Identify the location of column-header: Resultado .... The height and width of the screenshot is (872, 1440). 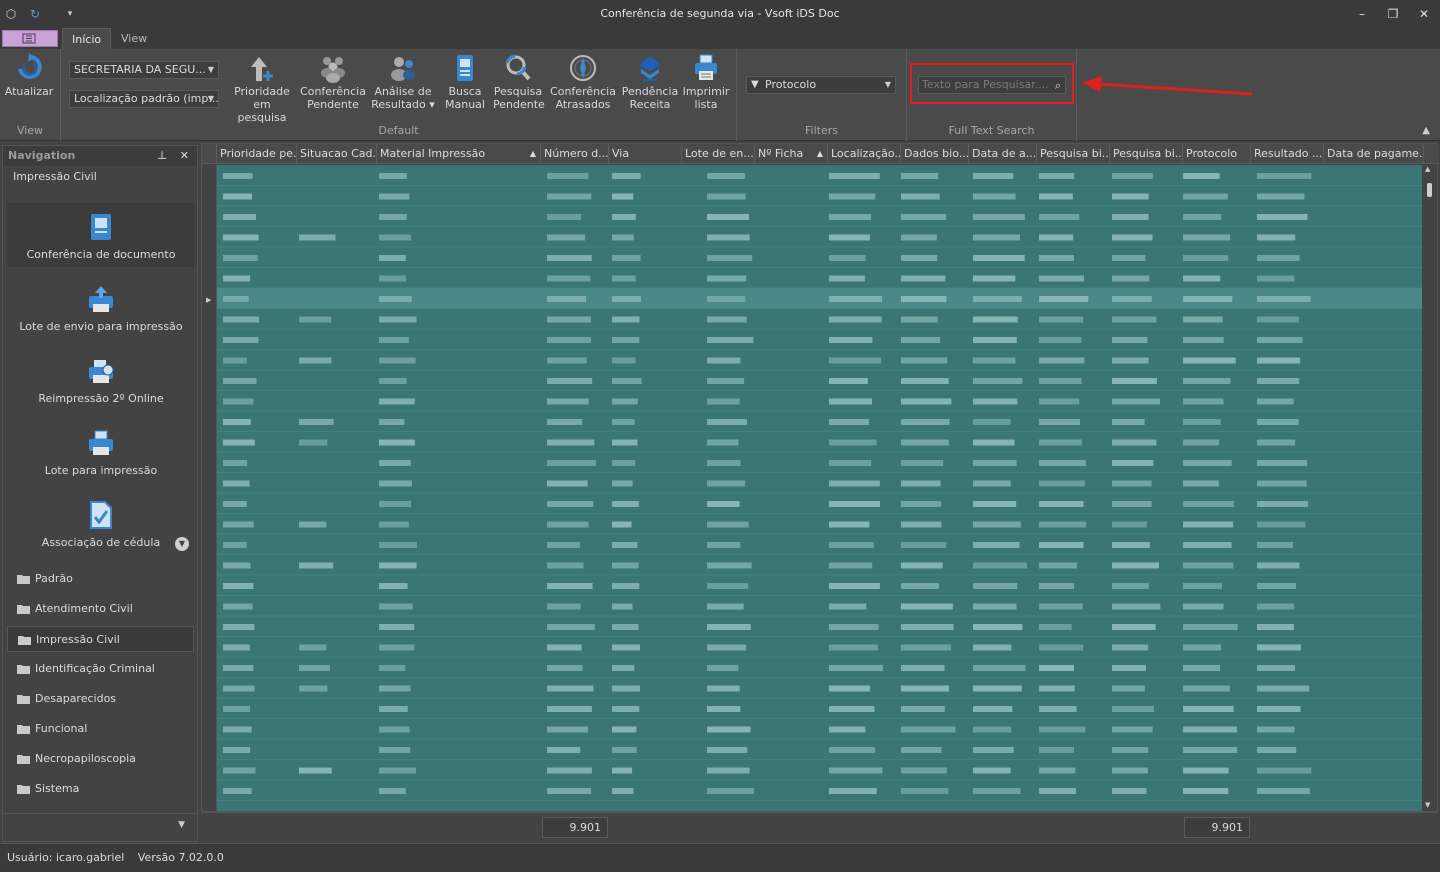
(1287, 154).